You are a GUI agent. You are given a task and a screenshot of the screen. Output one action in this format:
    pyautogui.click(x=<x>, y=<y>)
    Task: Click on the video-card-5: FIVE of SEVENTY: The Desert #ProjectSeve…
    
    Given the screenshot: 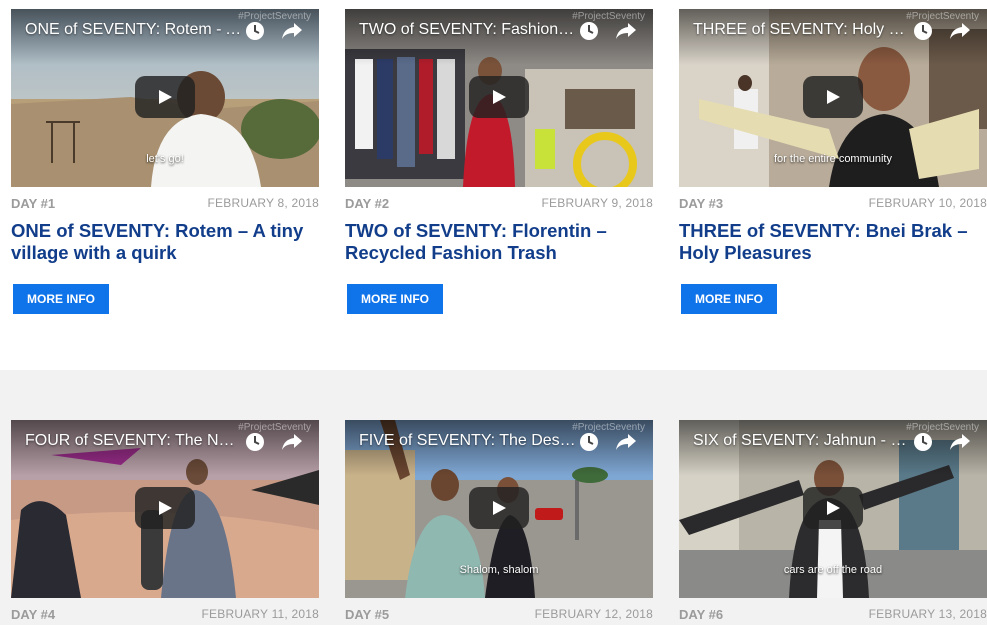 What is the action you would take?
    pyautogui.click(x=499, y=522)
    